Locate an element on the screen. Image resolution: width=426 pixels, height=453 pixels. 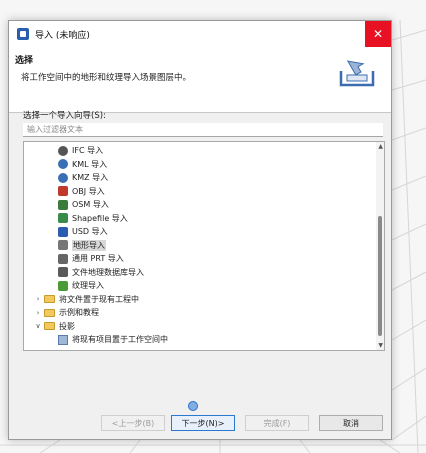
close-button: ✕ is located at coordinates (378, 34).